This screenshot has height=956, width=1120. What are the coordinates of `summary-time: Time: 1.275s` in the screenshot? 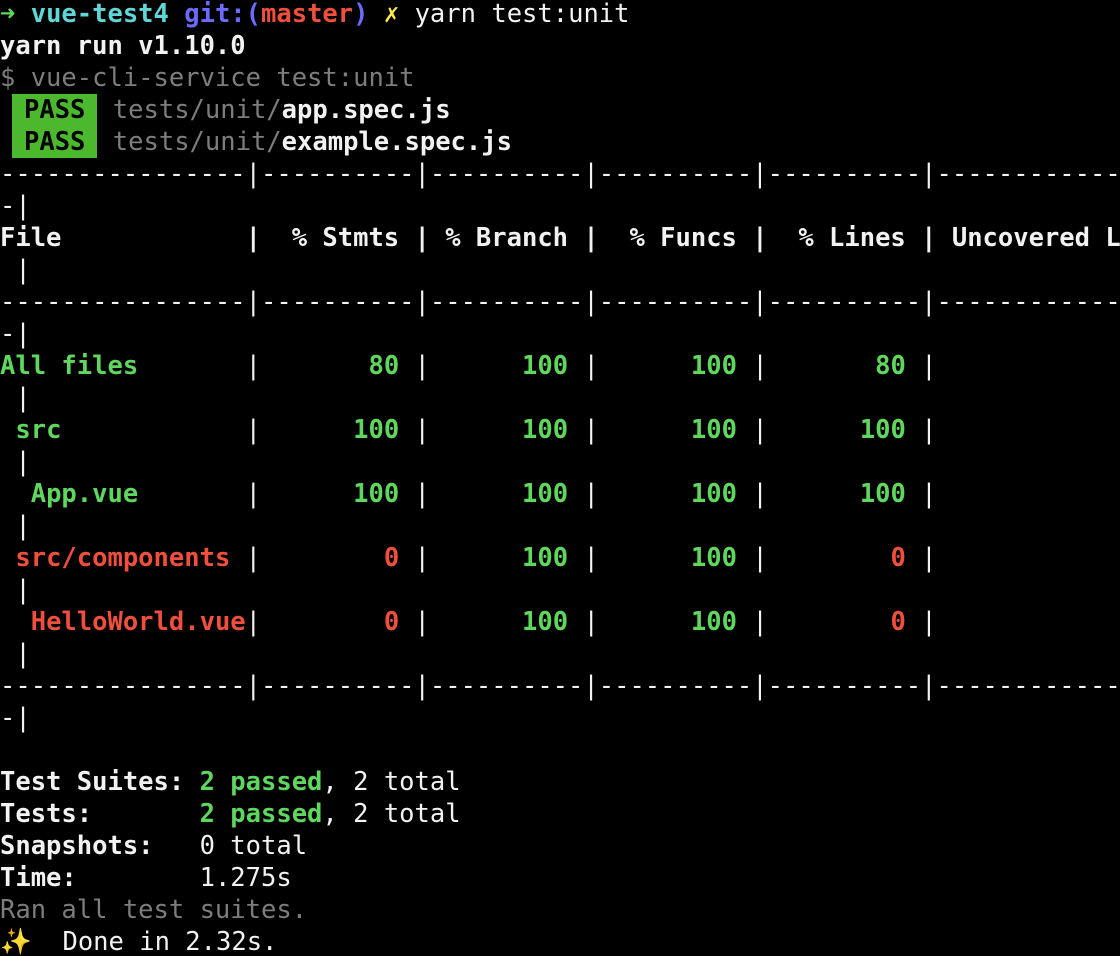 It's located at (146, 878).